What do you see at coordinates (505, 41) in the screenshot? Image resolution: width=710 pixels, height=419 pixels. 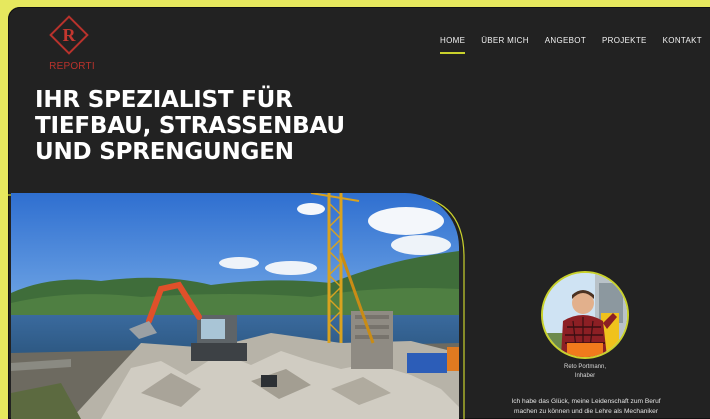 I see `nav-item-ueber-mich: ÜBER MICH` at bounding box center [505, 41].